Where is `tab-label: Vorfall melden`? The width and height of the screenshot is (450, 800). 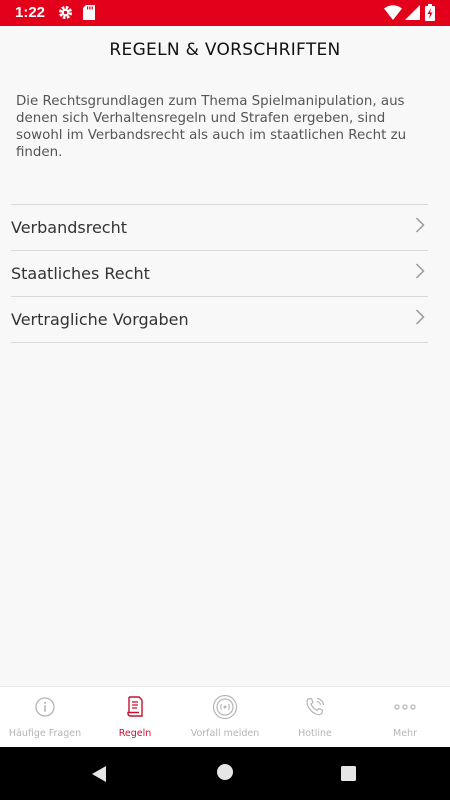 tab-label: Vorfall melden is located at coordinates (225, 733).